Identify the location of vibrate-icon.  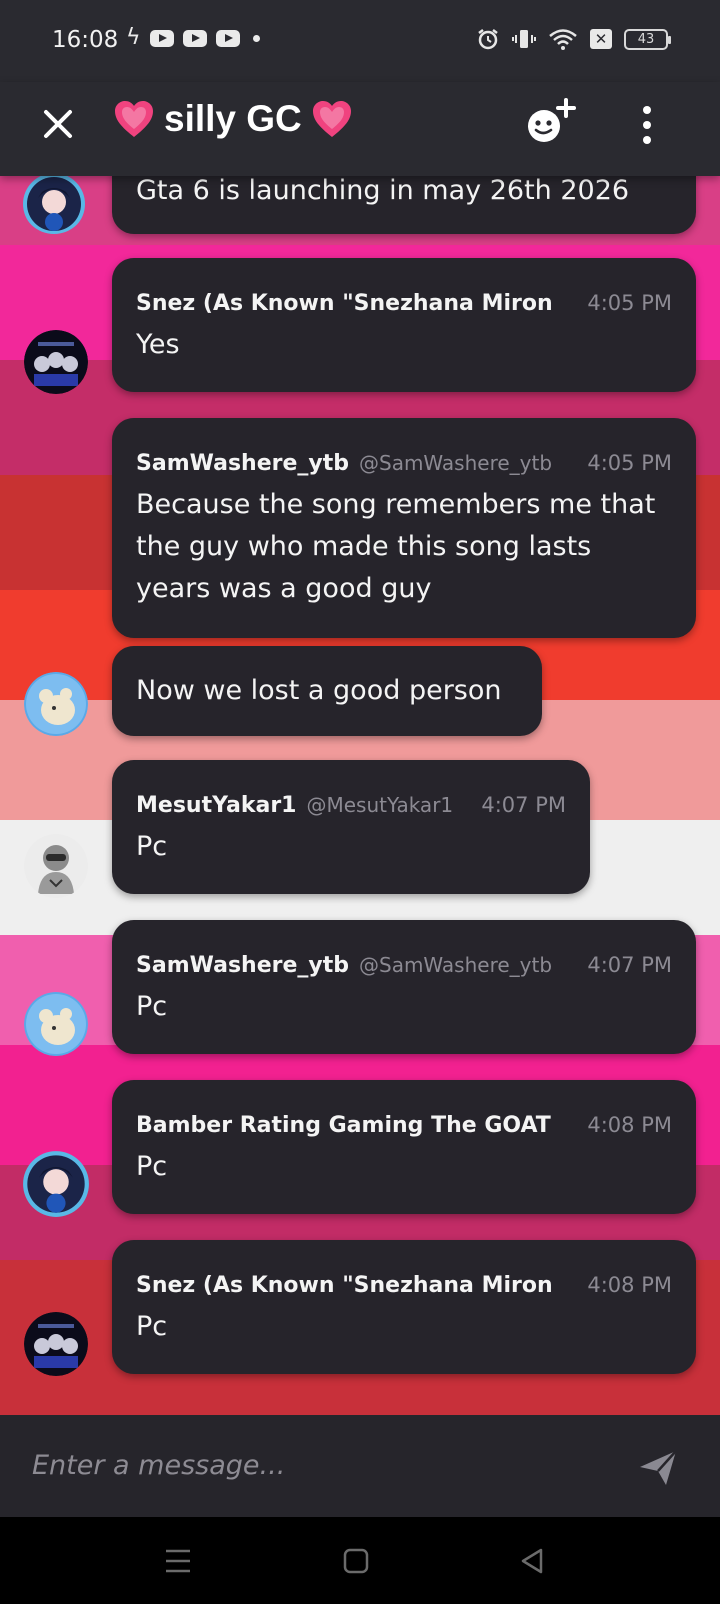
(524, 39).